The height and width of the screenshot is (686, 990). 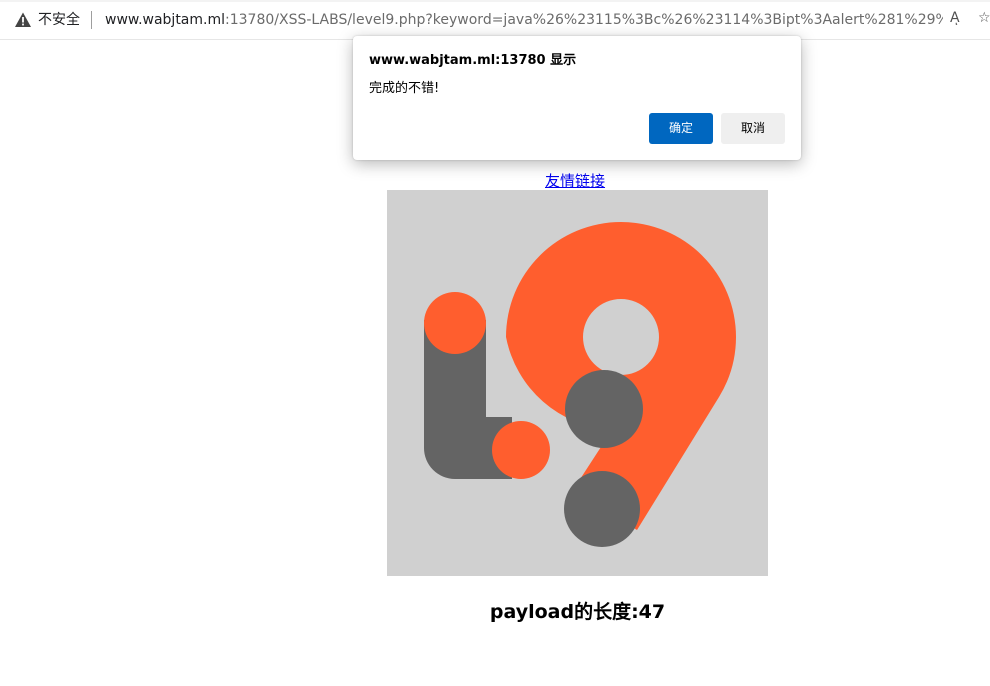 I want to click on read-aloud-icon: Aͅ, so click(x=955, y=18).